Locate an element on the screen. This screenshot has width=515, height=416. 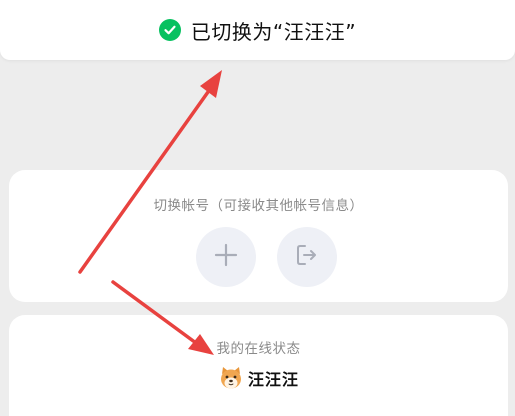
switch-account-title: 切换帐号（可接收其他帐号信息） is located at coordinates (258, 206).